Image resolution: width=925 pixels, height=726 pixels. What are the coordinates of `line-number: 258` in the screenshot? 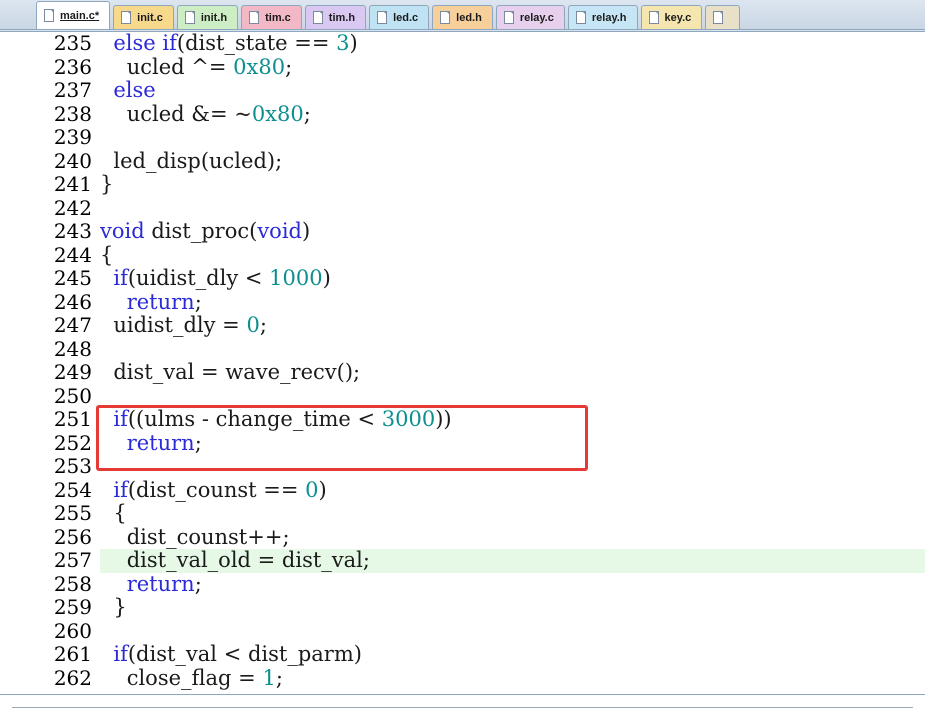 It's located at (72, 583).